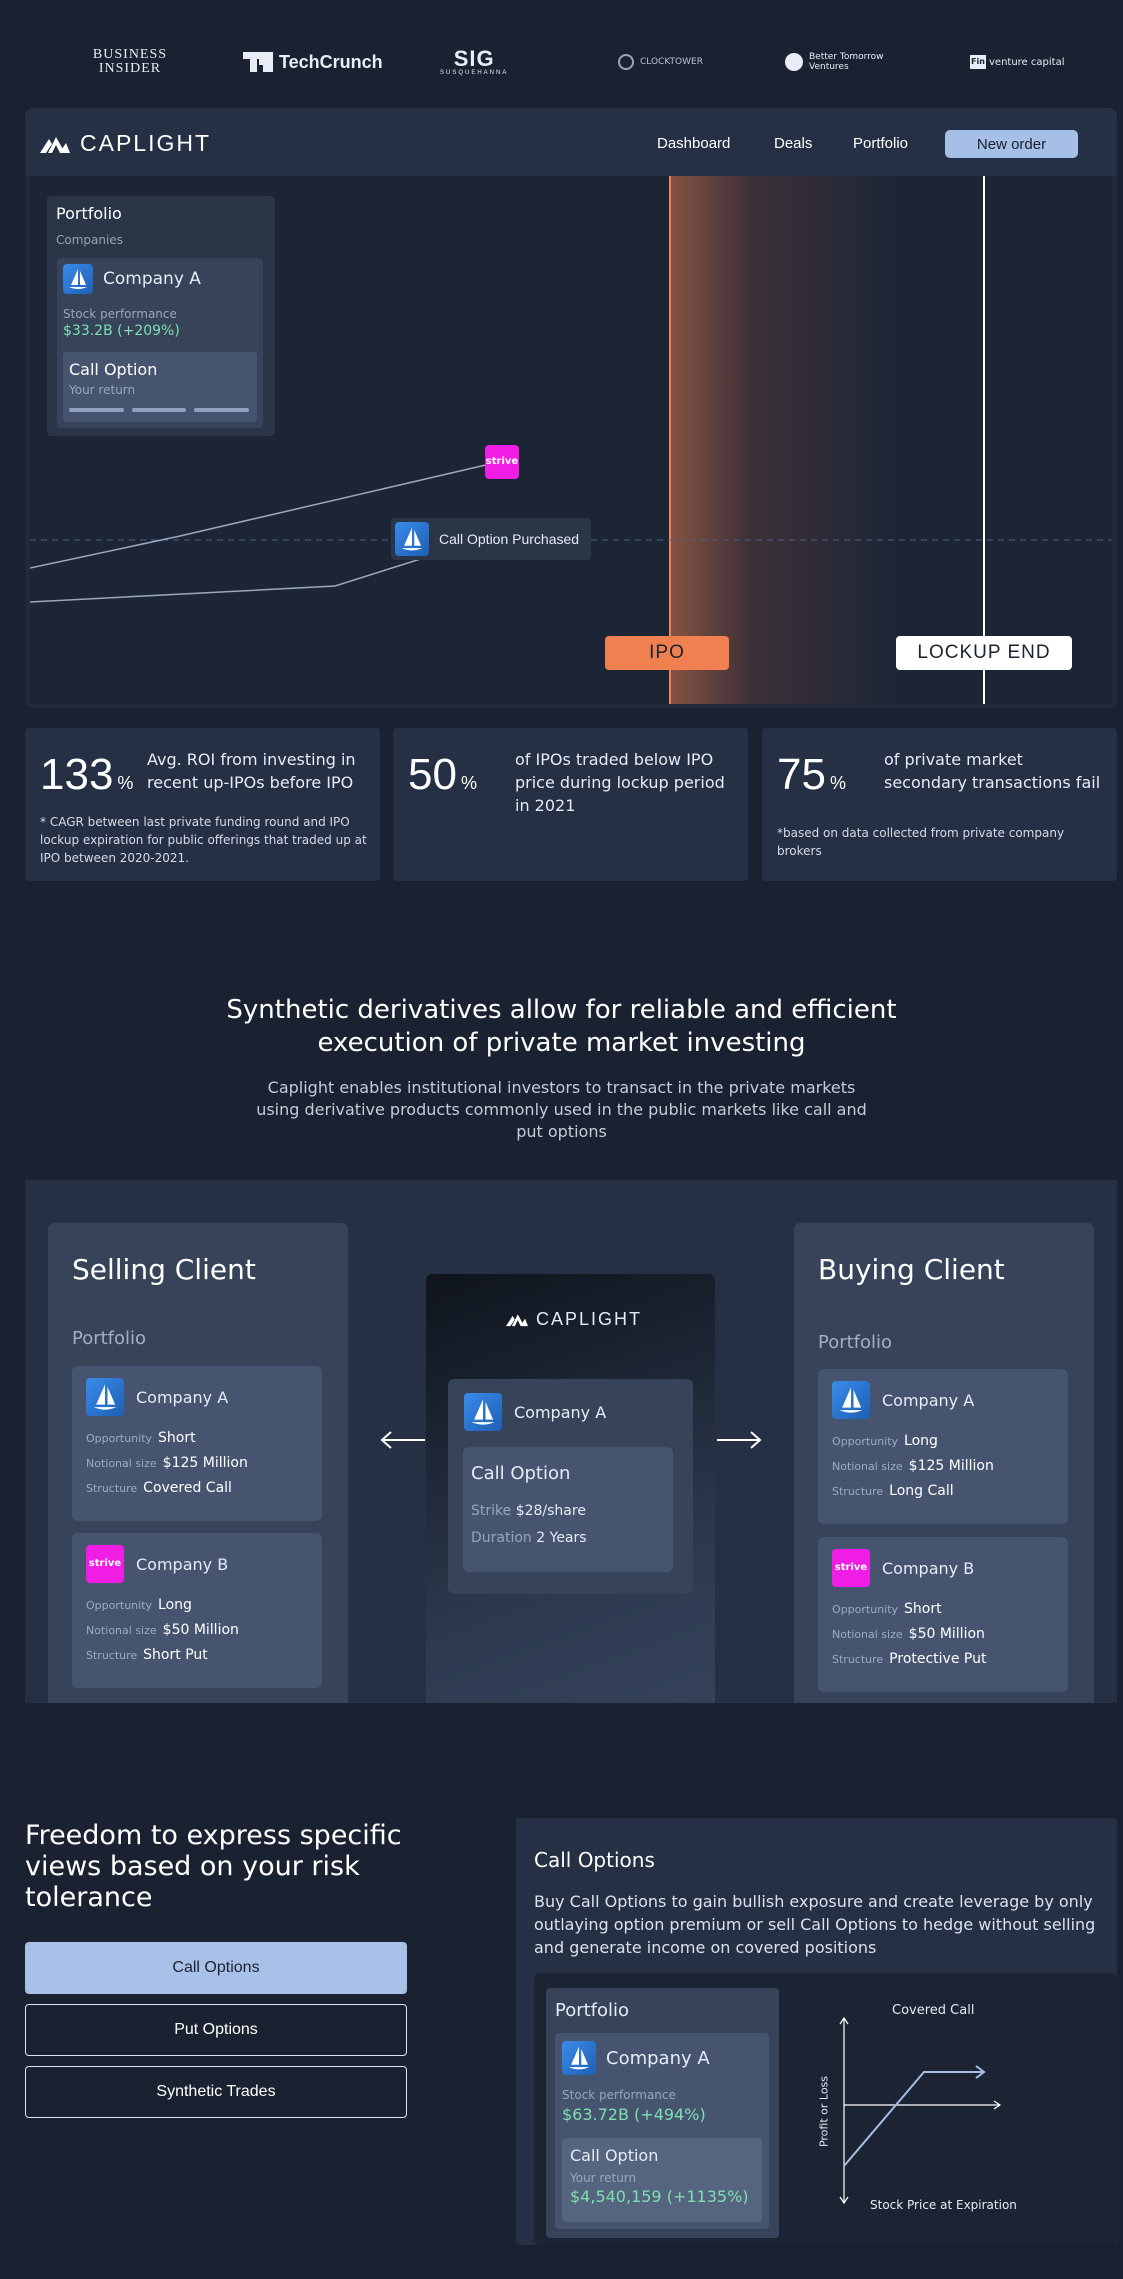 Image resolution: width=1123 pixels, height=2279 pixels. Describe the element at coordinates (216, 2030) in the screenshot. I see `put-options-button: Put Options` at that location.